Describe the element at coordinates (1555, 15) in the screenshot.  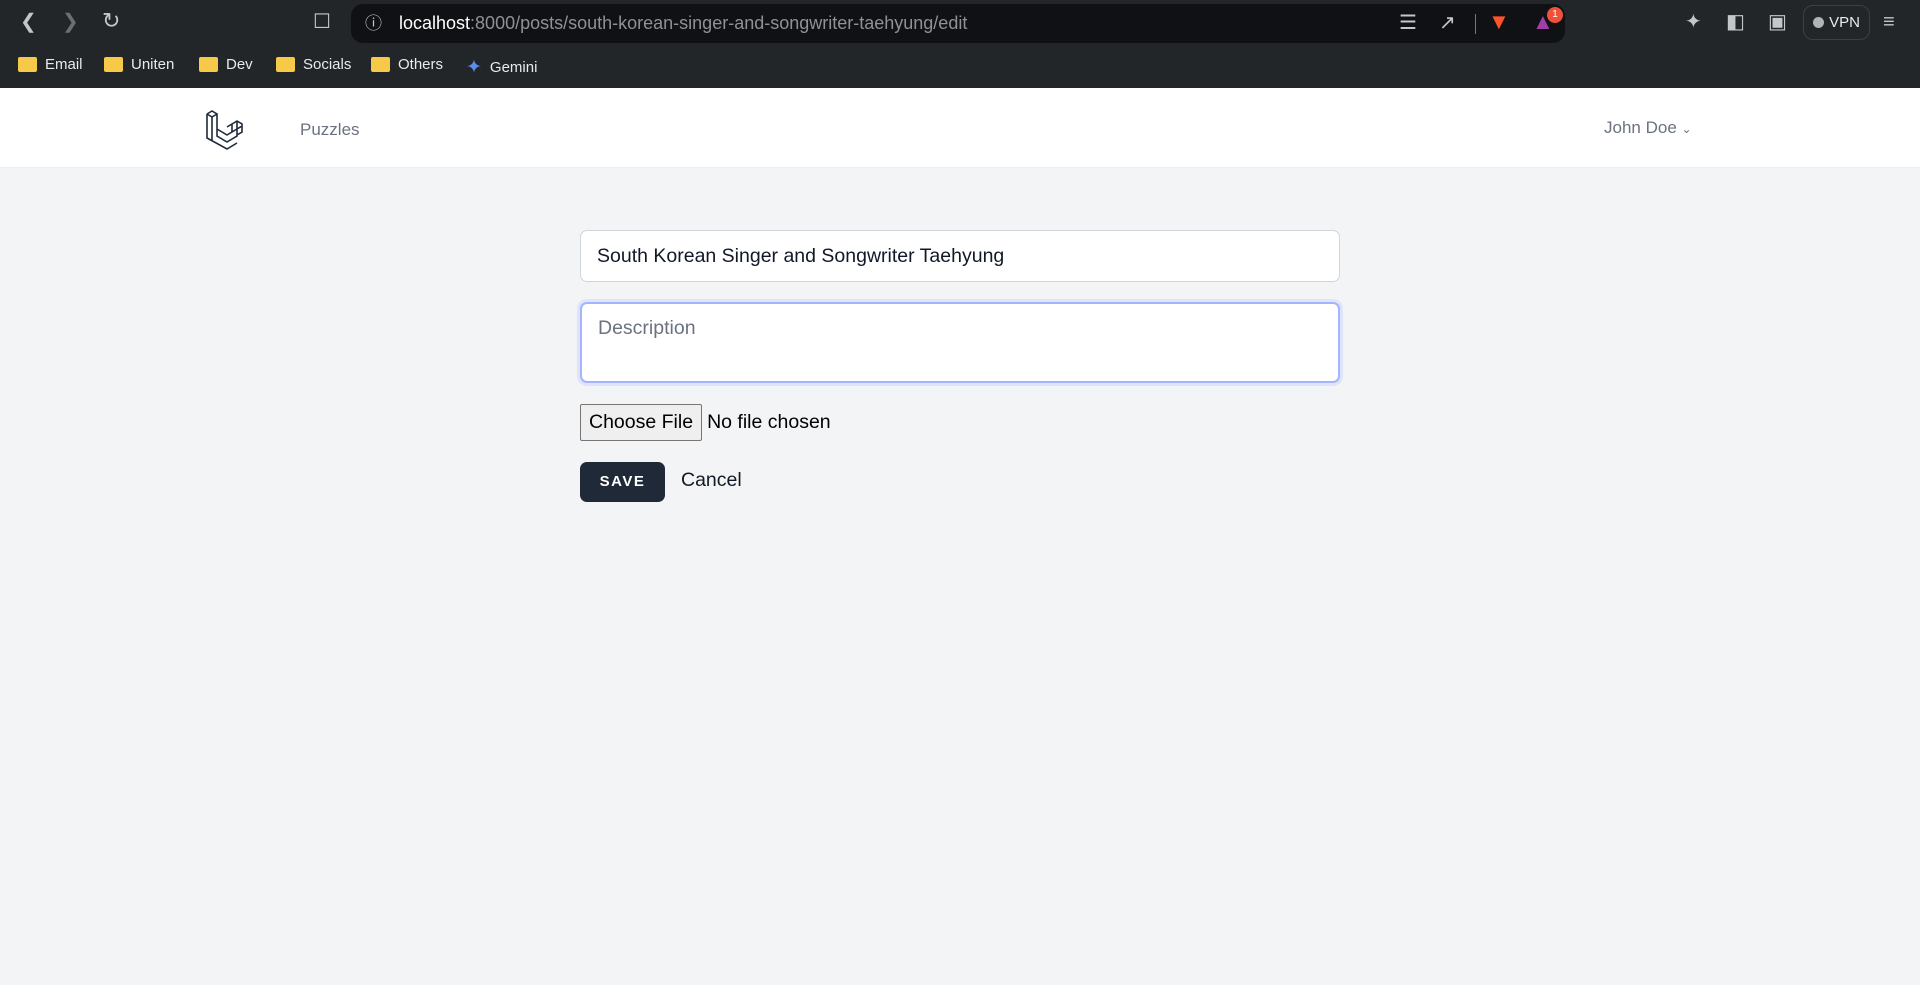
I see `notification-badge: 1` at that location.